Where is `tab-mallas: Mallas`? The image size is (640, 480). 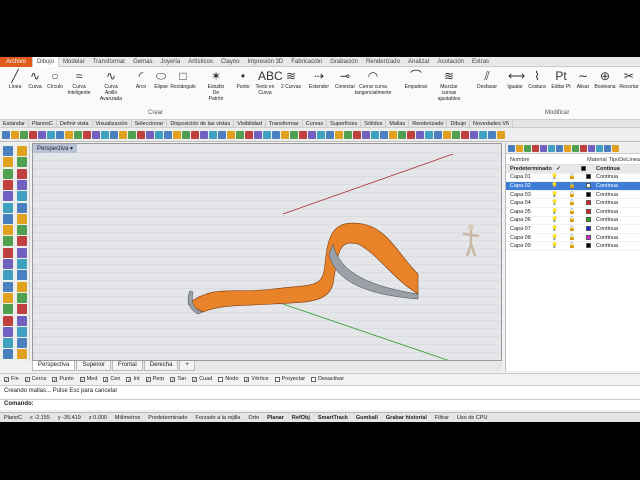 tab-mallas: Mallas is located at coordinates (398, 123).